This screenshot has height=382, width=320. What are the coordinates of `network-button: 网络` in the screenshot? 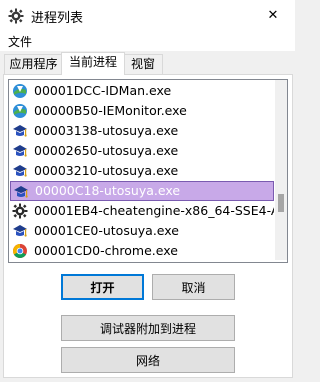 It's located at (148, 360).